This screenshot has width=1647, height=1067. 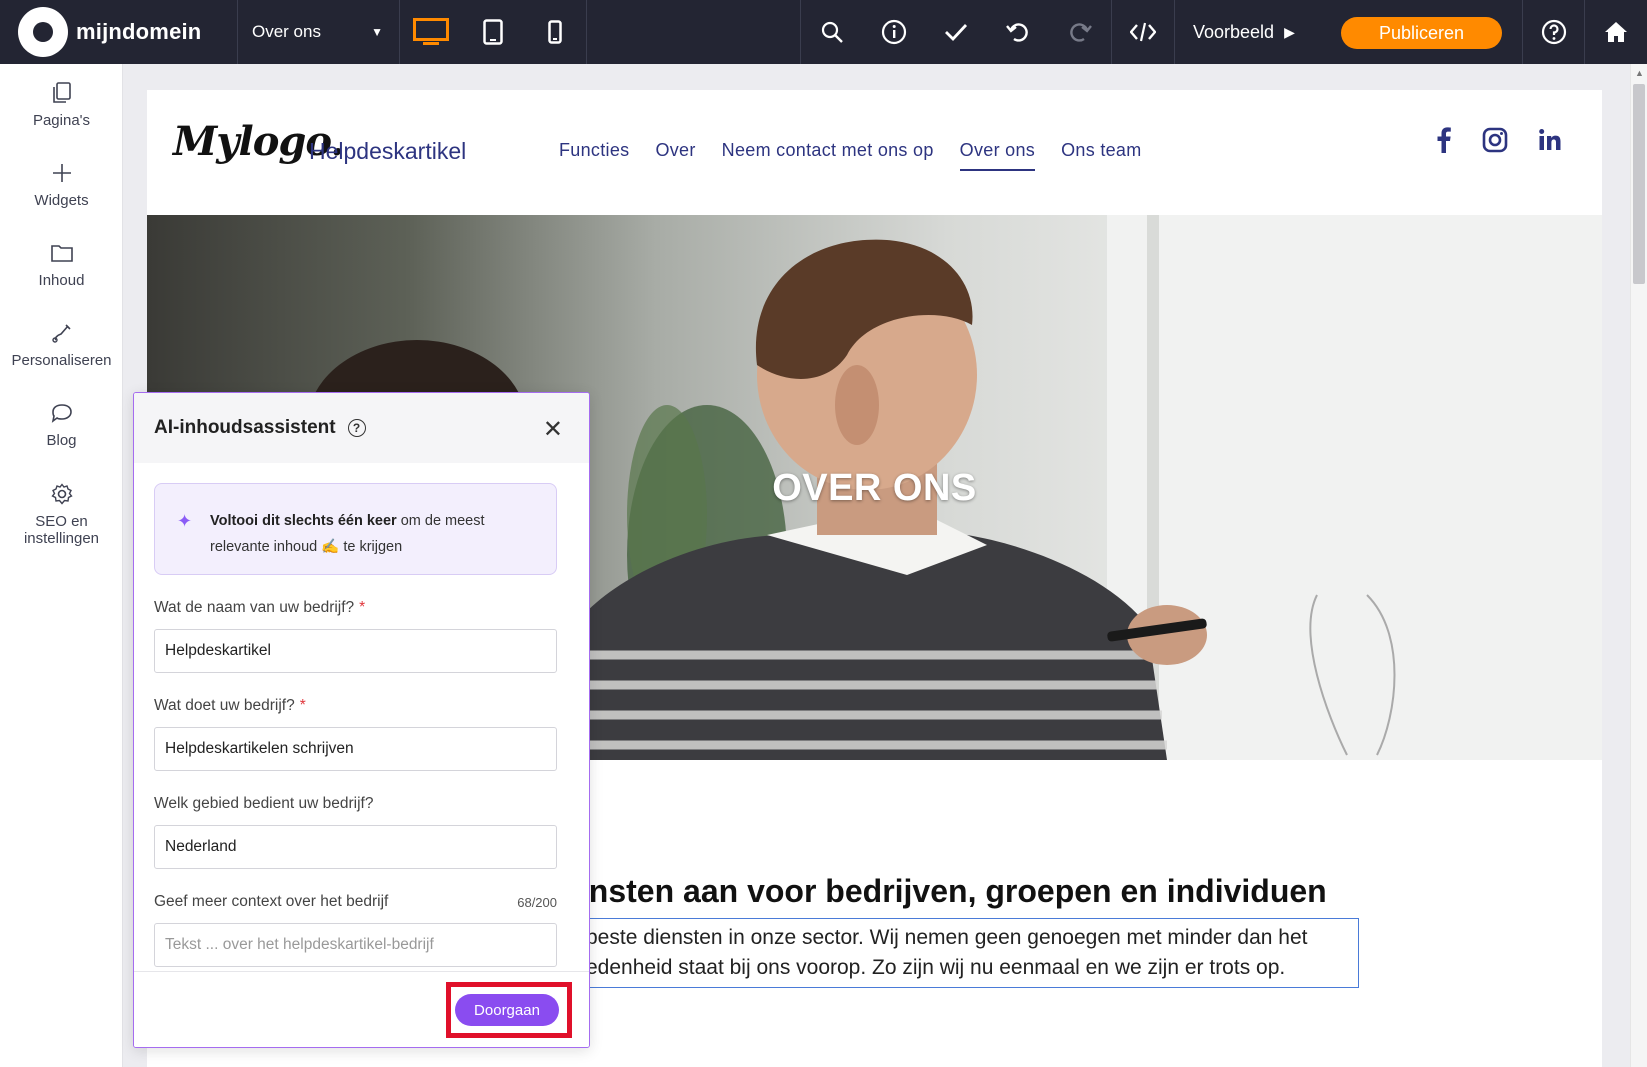 I want to click on sparkle-icon: ✦, so click(x=185, y=521).